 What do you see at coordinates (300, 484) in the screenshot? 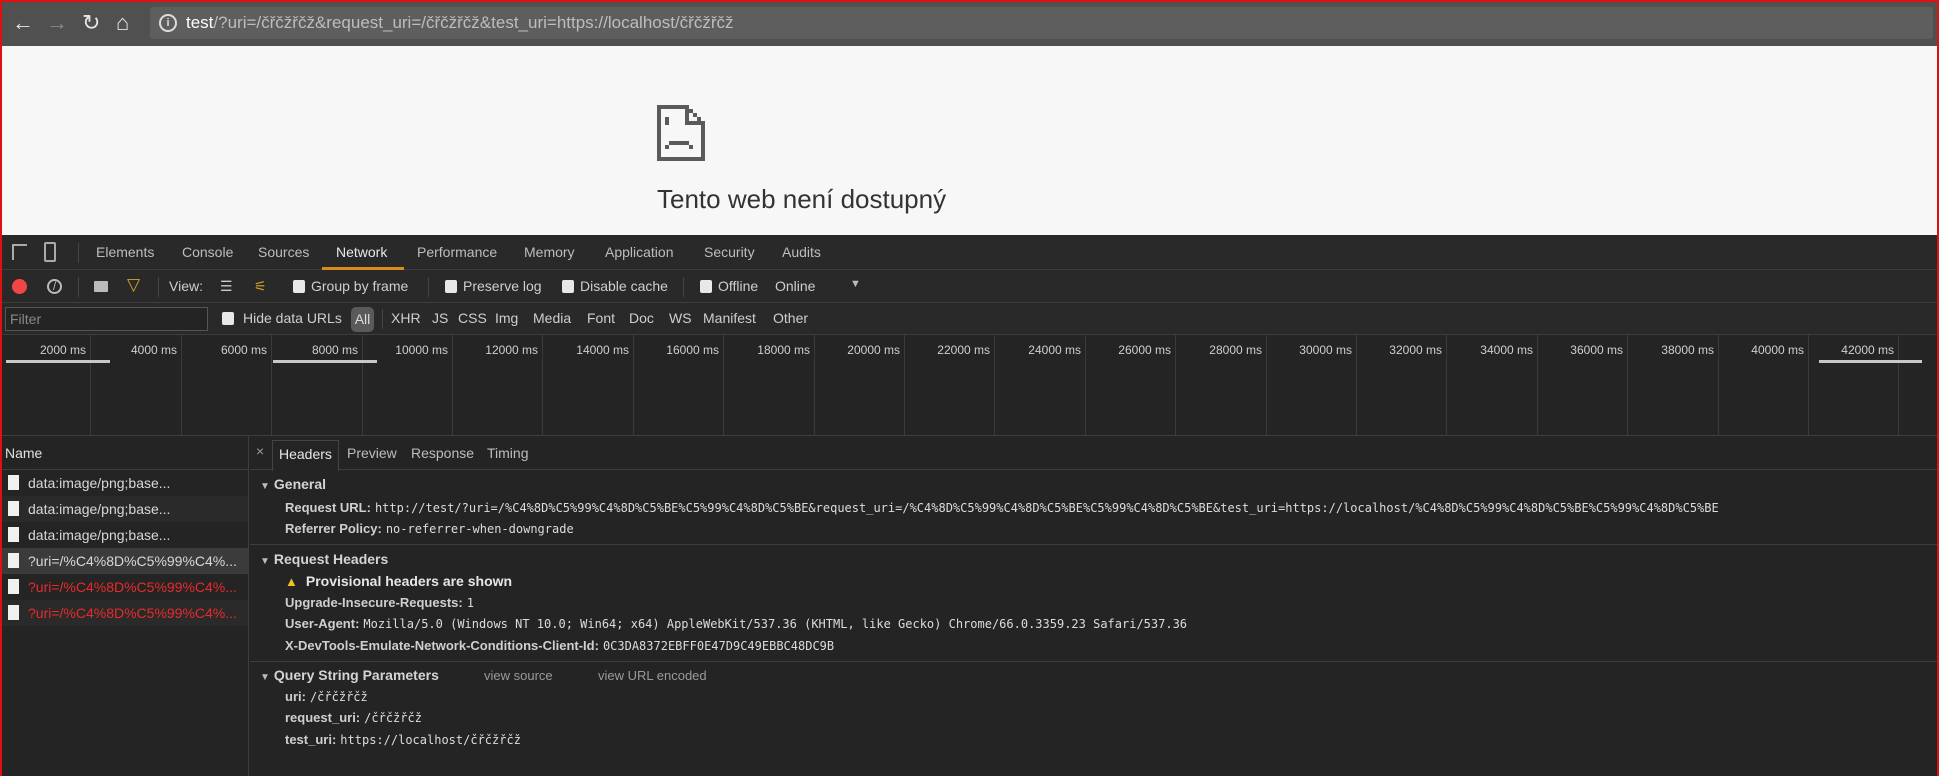
I see `section-title: General` at bounding box center [300, 484].